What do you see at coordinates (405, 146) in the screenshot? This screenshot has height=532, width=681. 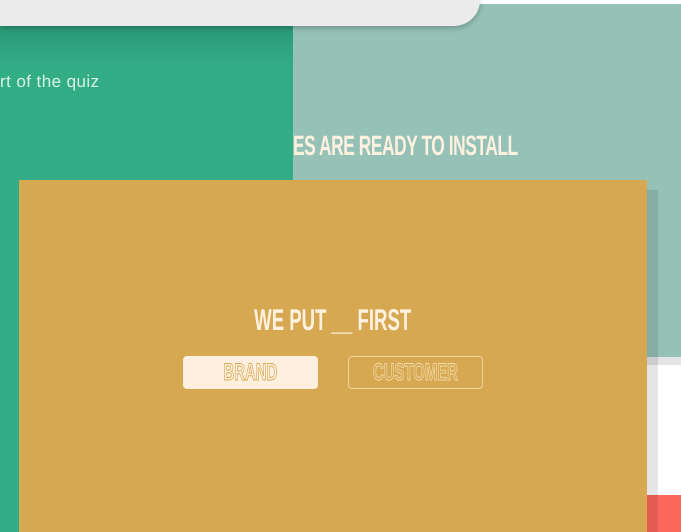 I see `install-heading: ES ARE READY TO INSTALL` at bounding box center [405, 146].